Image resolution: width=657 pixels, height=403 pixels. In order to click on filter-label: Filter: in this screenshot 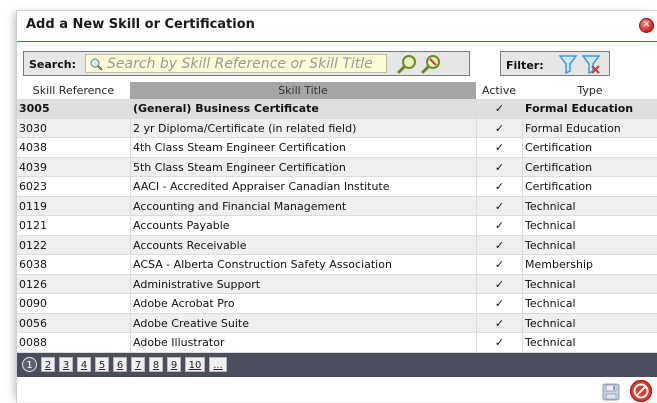, I will do `click(525, 65)`.